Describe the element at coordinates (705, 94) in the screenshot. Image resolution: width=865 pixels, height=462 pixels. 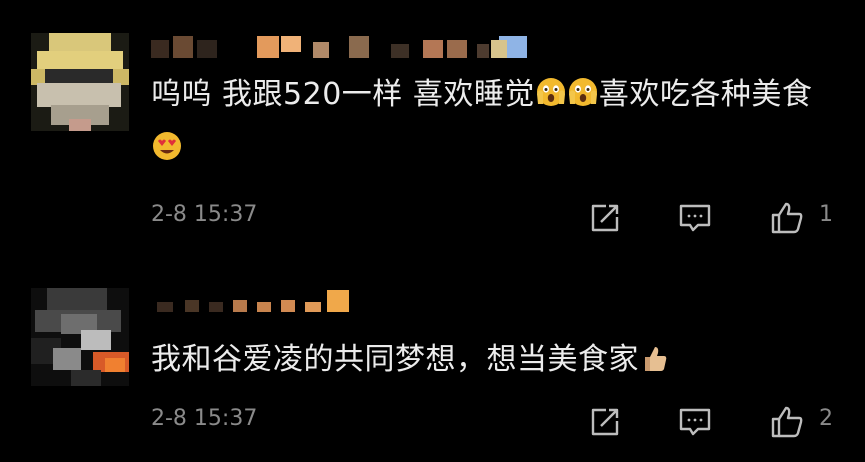
I see `comment-text-tail: 喜欢吃各种美食` at that location.